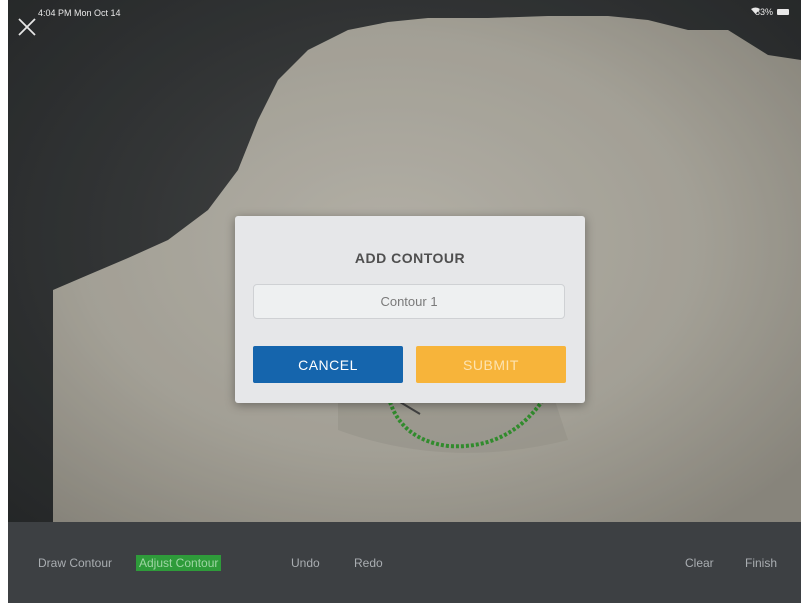 This screenshot has height=603, width=801. Describe the element at coordinates (79, 13) in the screenshot. I see `status-time: 4:04 PM Mon Oct 14` at that location.